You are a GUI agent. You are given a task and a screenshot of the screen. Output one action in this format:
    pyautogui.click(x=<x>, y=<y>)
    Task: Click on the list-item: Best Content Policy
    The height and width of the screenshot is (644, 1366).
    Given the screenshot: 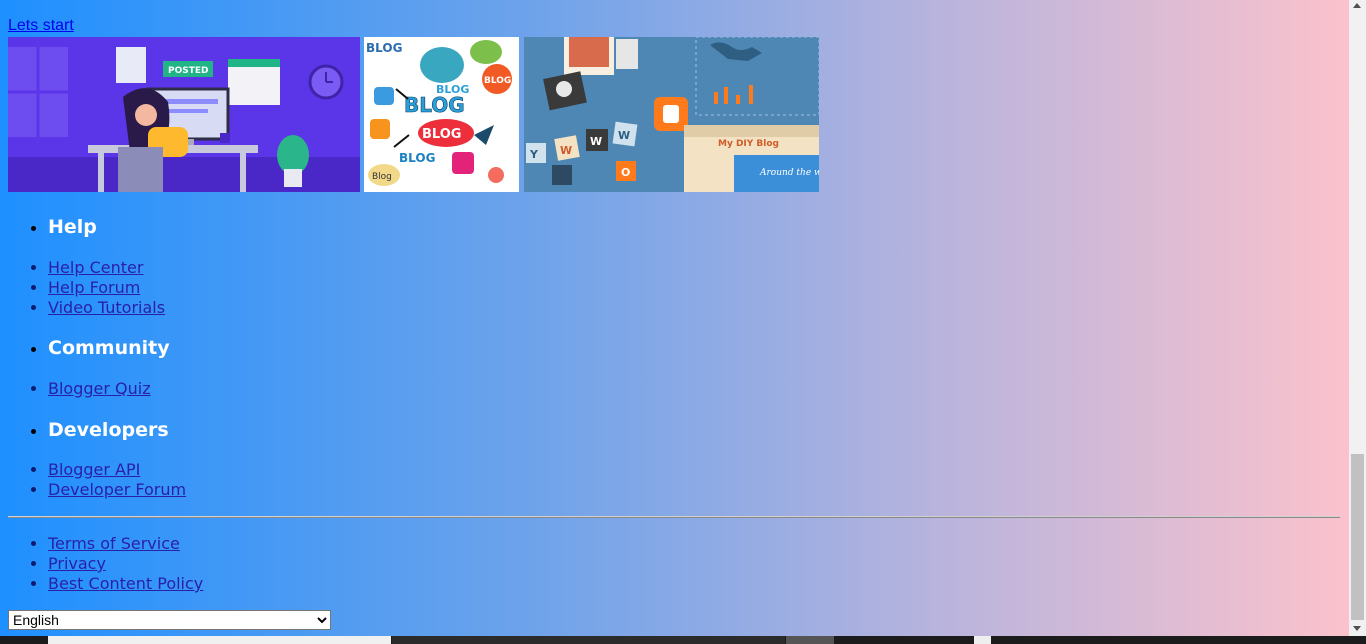 What is the action you would take?
    pyautogui.click(x=125, y=584)
    